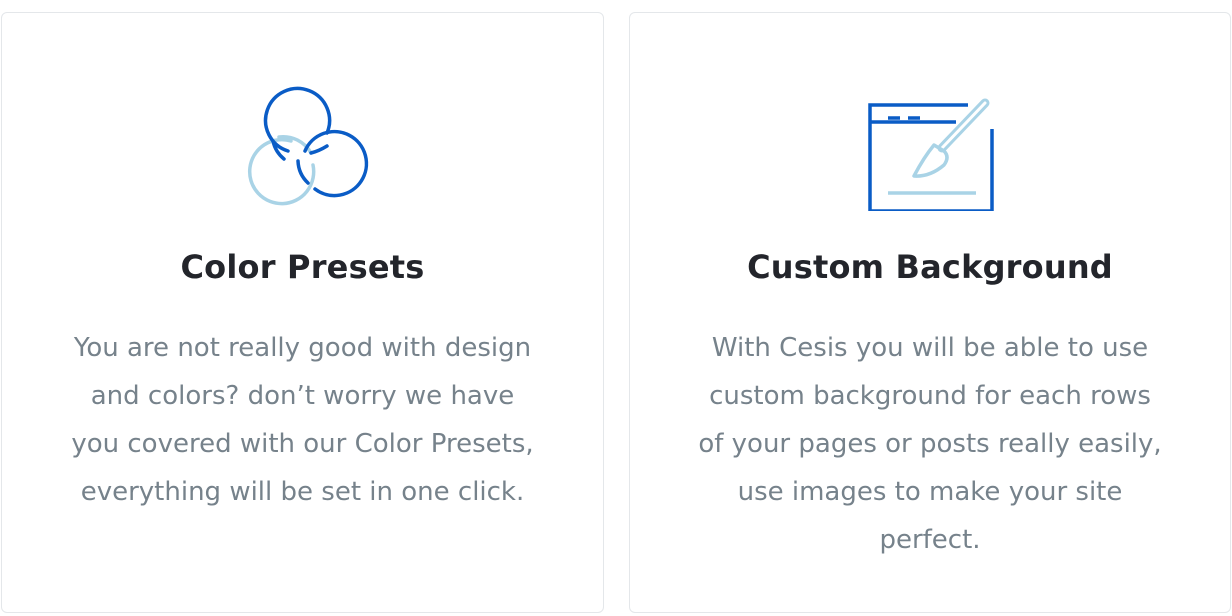  I want to click on description-line: you covered with our Color Presets,, so click(302, 444).